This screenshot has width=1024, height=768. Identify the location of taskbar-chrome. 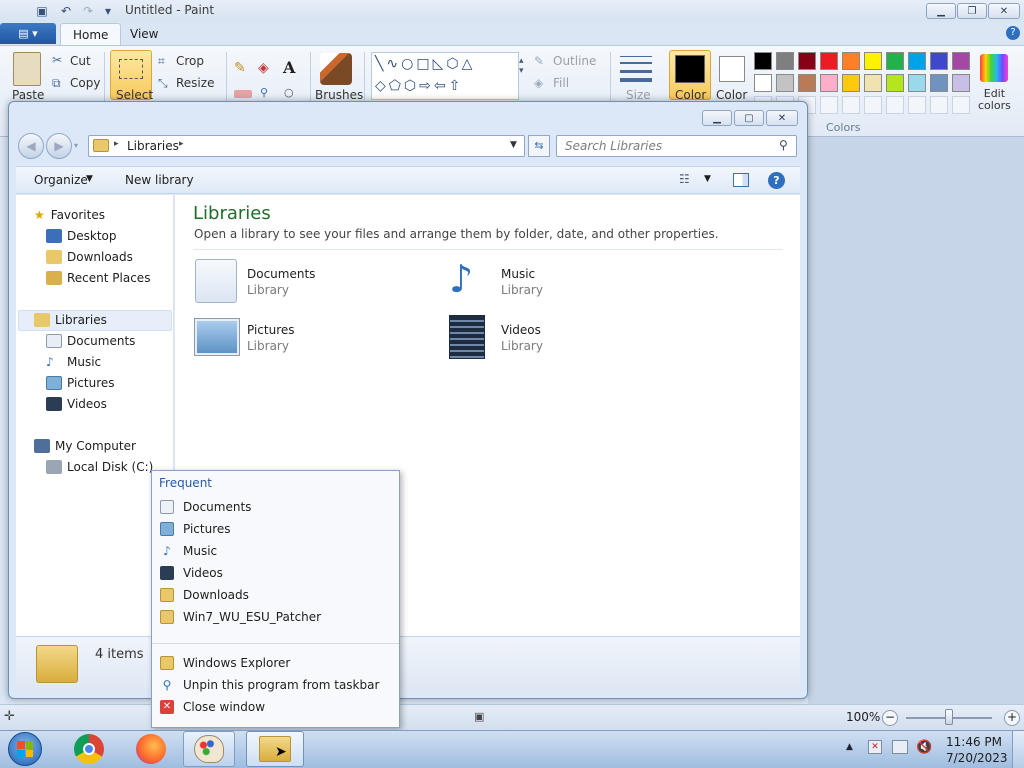
(89, 749).